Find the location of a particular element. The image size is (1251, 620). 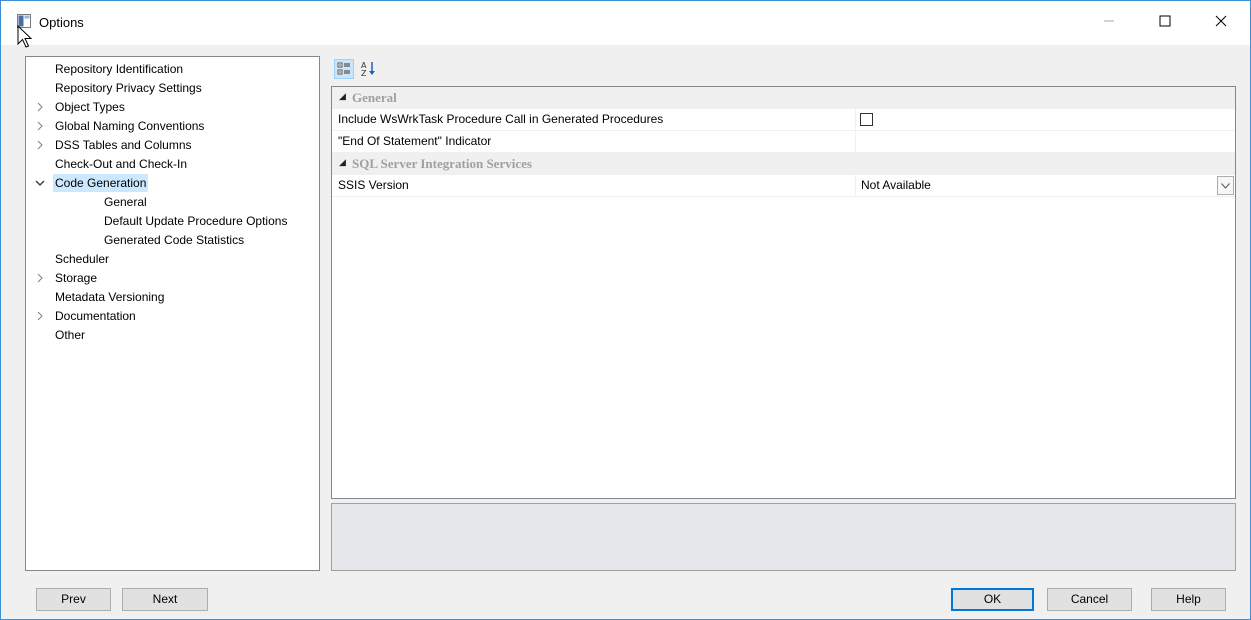

tree-item-label: Repository Identification is located at coordinates (119, 69).